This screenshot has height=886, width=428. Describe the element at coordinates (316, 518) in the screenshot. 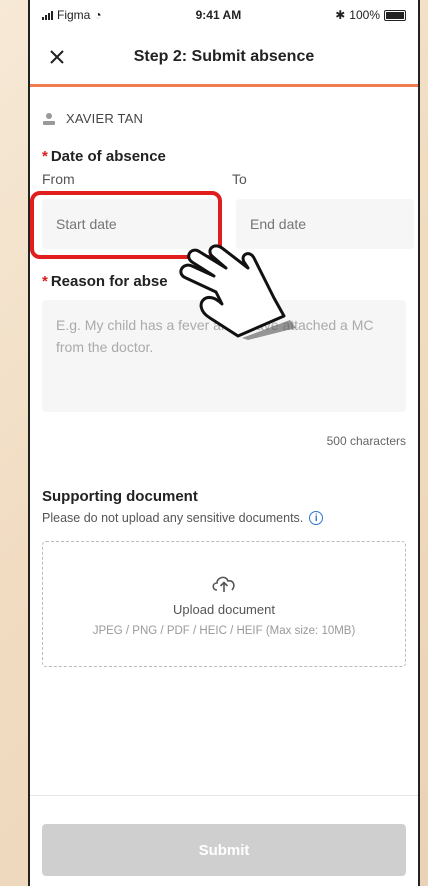

I see `info-icon: i` at that location.